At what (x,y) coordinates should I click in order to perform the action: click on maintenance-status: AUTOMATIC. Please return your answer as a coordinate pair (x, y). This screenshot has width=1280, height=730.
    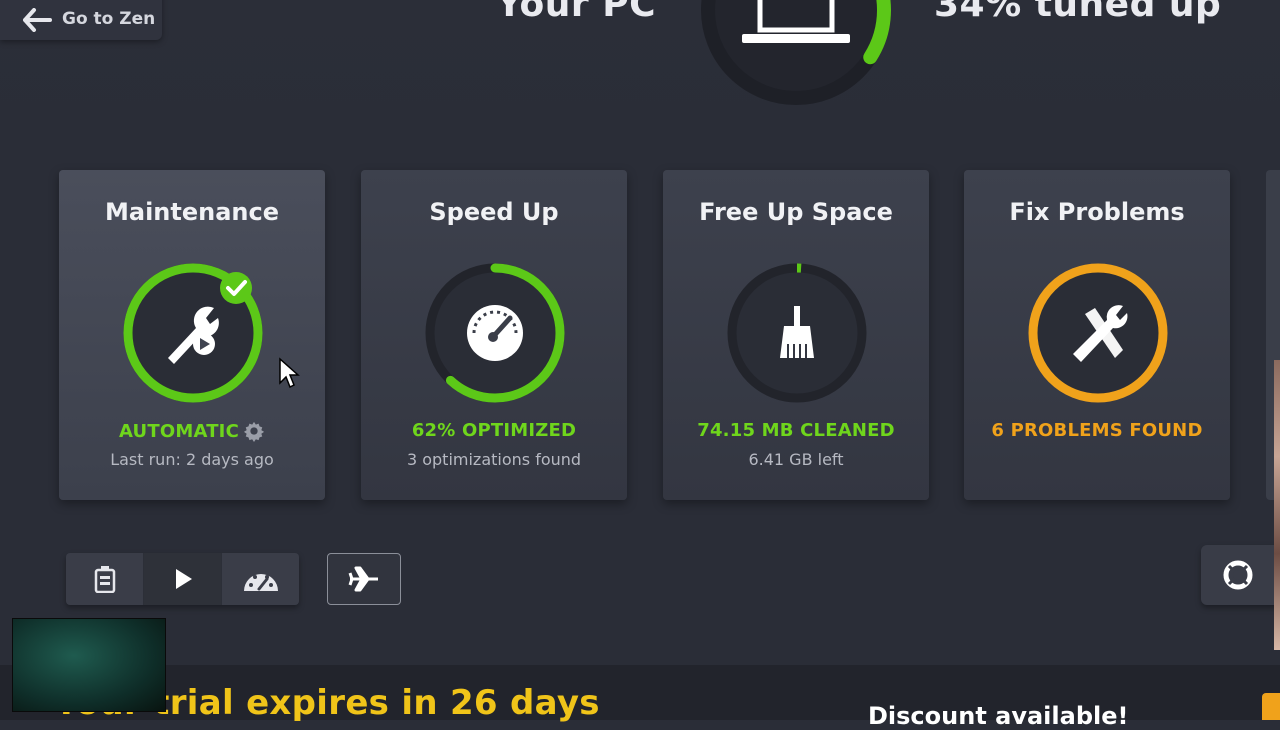
    Looking at the image, I should click on (192, 431).